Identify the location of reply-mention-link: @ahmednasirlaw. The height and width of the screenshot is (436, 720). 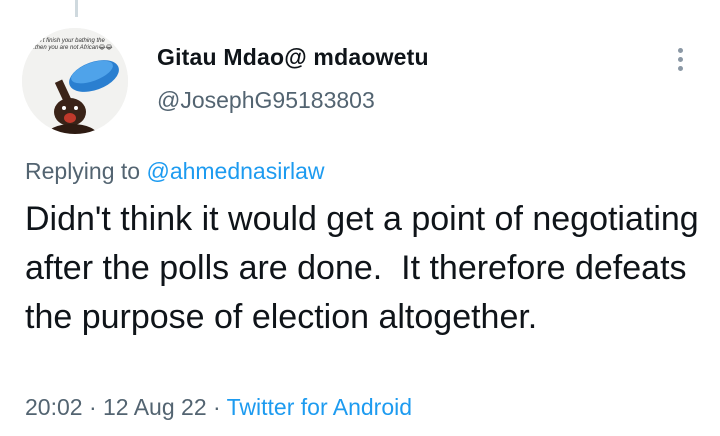
(235, 171).